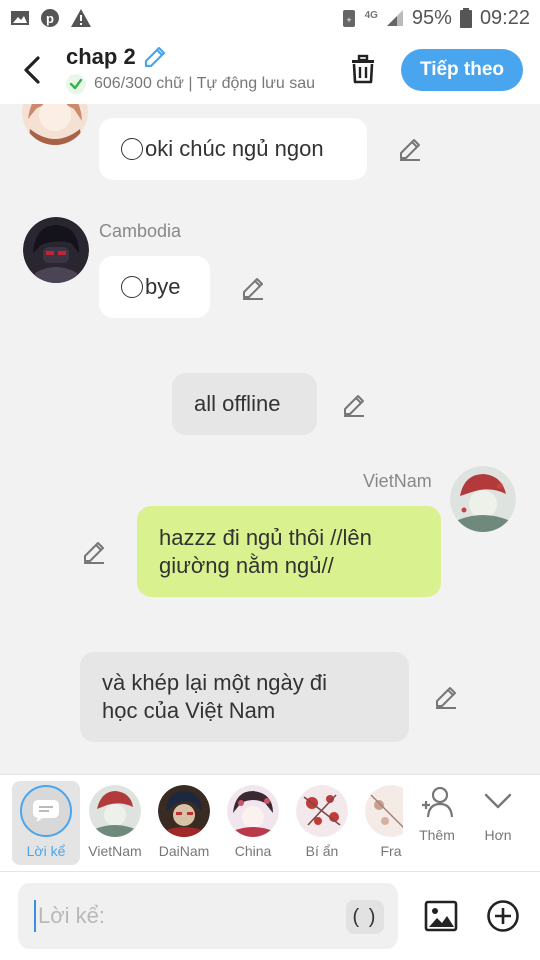  I want to click on chapter-title: chap 2, so click(101, 56).